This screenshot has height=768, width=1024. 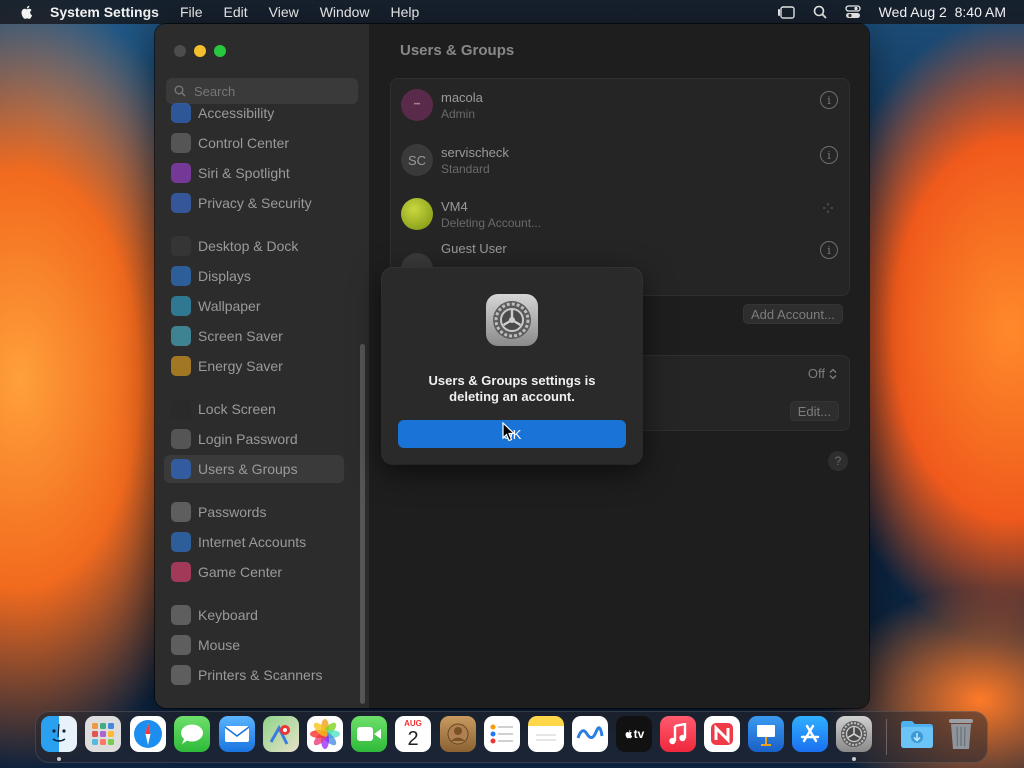 I want to click on search-placeholder: Search, so click(x=215, y=91).